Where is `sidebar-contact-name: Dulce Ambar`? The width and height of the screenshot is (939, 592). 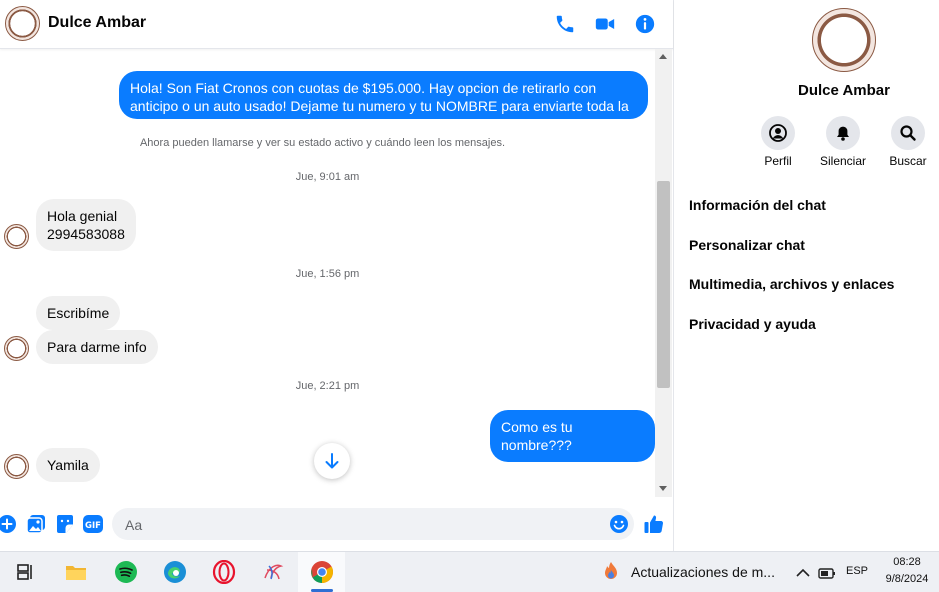 sidebar-contact-name: Dulce Ambar is located at coordinates (844, 90).